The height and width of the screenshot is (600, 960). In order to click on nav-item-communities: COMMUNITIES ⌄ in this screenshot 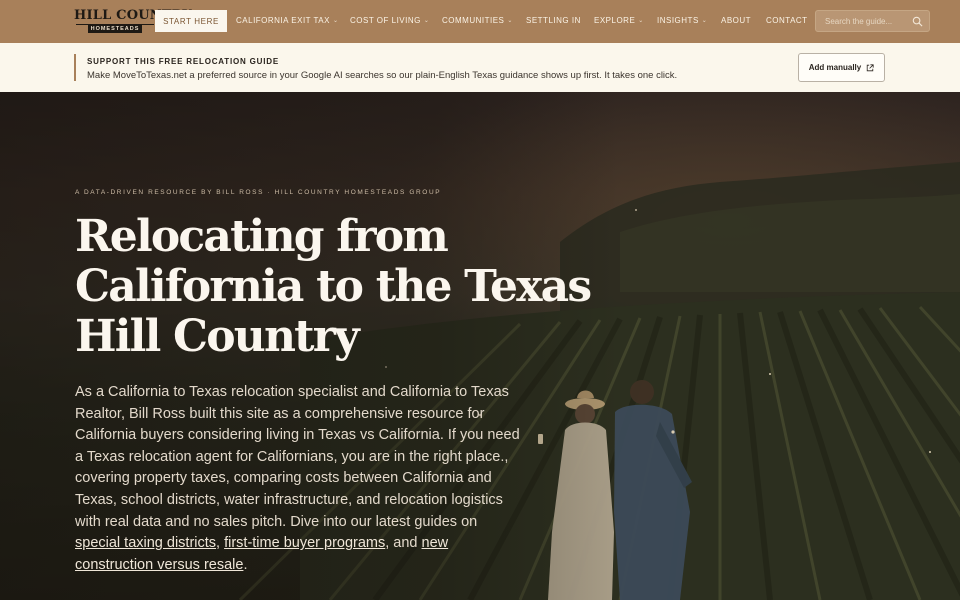, I will do `click(477, 20)`.